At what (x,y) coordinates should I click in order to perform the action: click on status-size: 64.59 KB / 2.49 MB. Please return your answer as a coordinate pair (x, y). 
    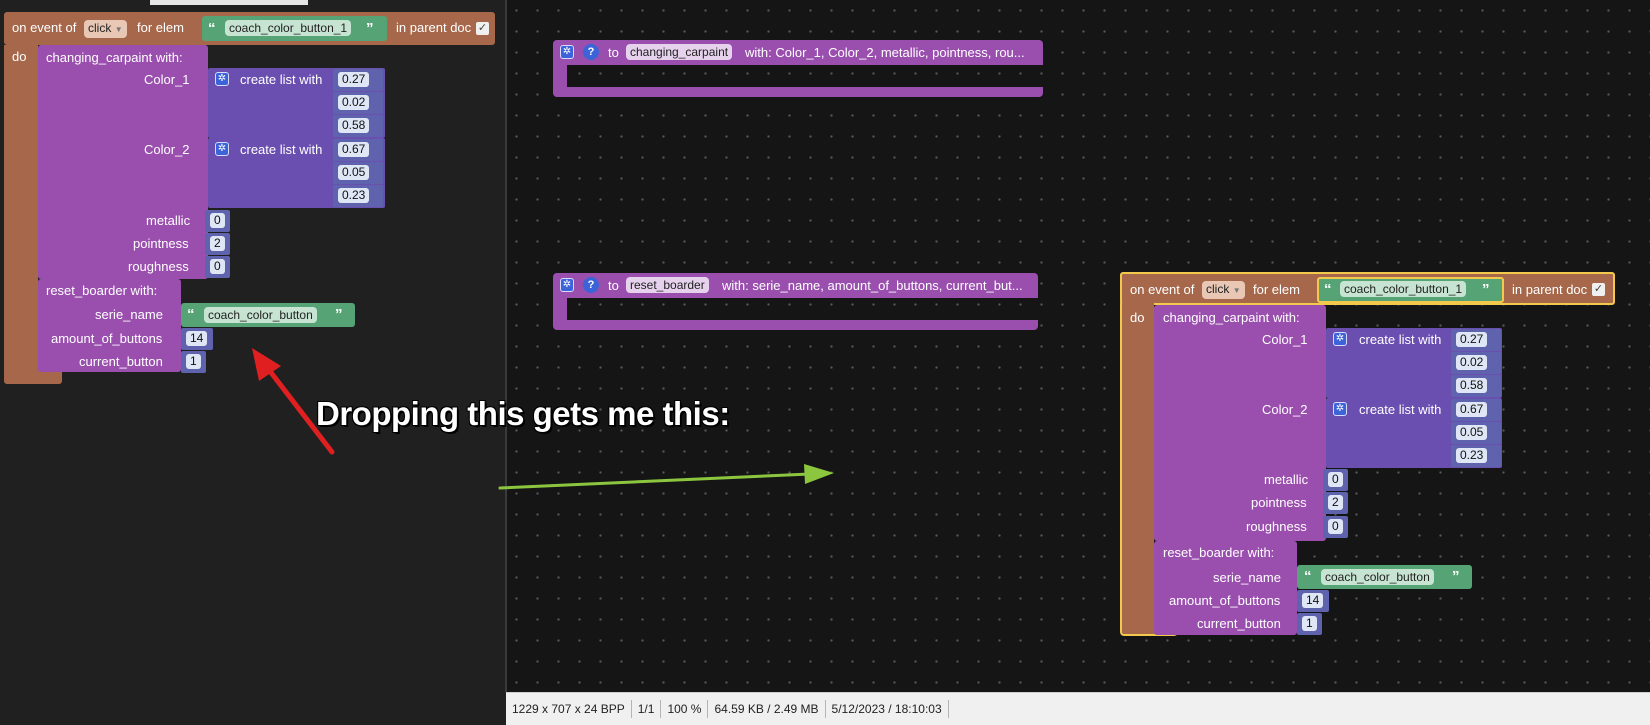
    Looking at the image, I should click on (767, 709).